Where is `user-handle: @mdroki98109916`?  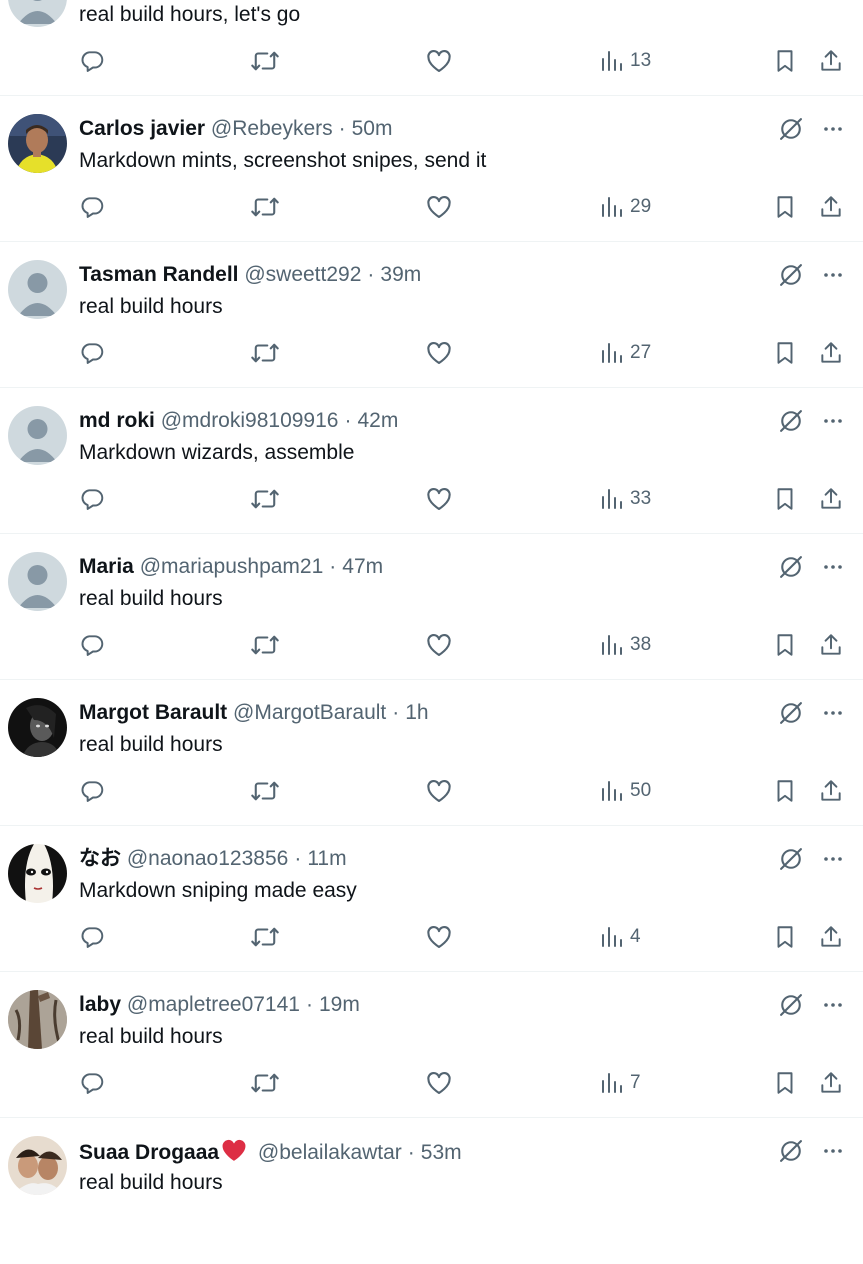 user-handle: @mdroki98109916 is located at coordinates (250, 420).